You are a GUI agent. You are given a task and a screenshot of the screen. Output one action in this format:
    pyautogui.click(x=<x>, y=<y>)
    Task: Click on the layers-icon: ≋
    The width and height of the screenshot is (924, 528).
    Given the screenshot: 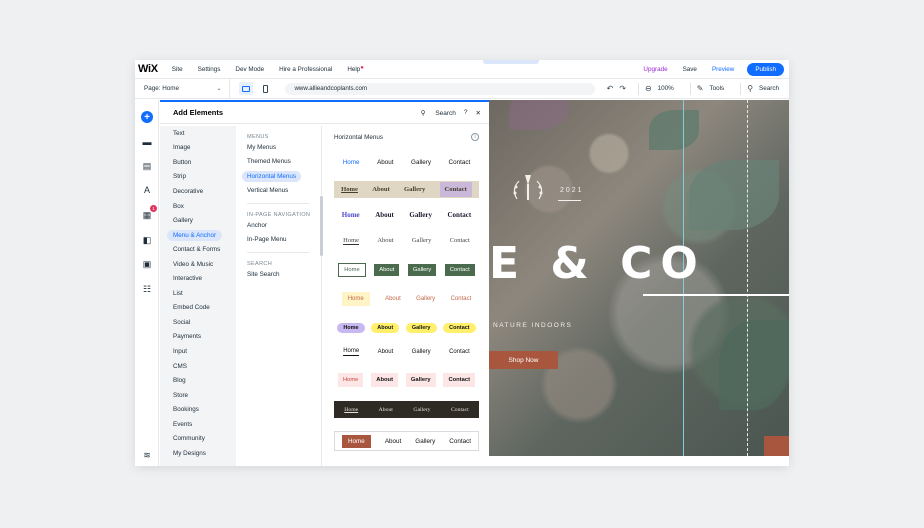 What is the action you would take?
    pyautogui.click(x=147, y=455)
    